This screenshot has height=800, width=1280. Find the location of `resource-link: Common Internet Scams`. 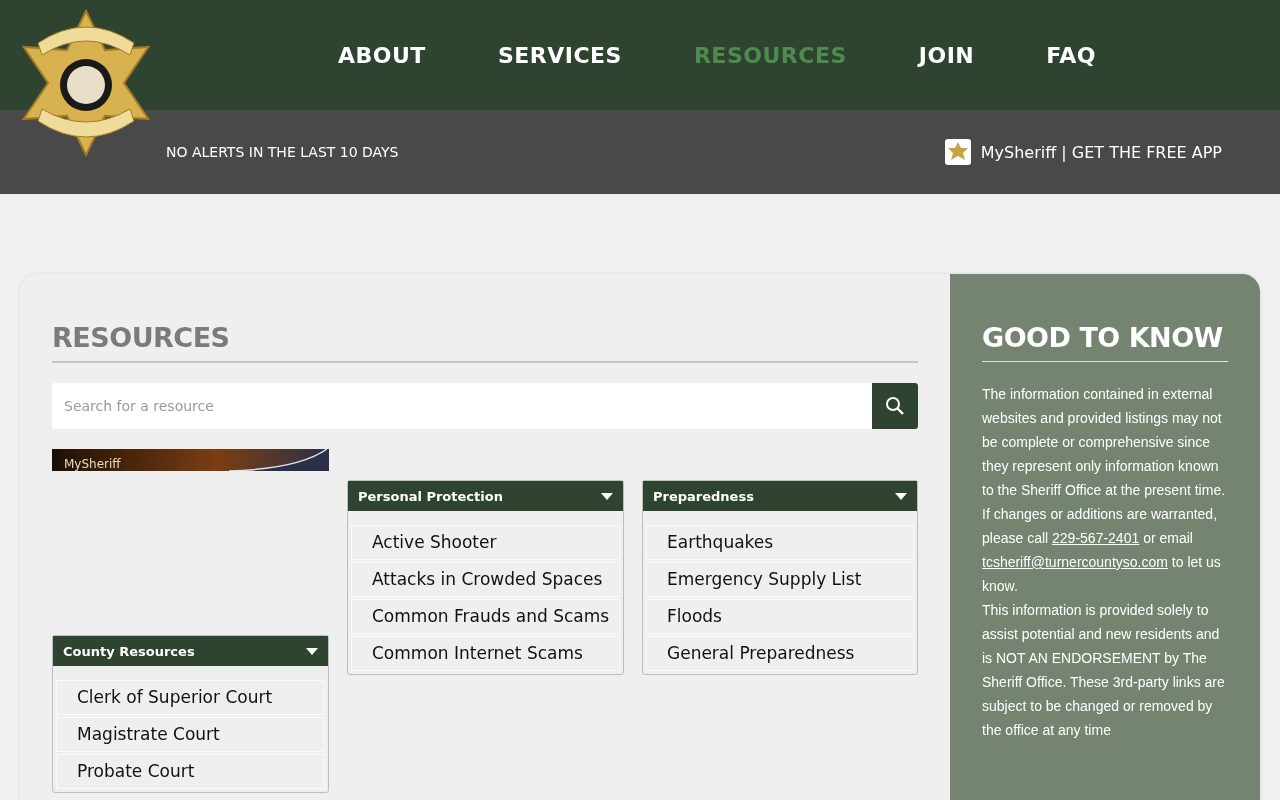

resource-link: Common Internet Scams is located at coordinates (485, 653).